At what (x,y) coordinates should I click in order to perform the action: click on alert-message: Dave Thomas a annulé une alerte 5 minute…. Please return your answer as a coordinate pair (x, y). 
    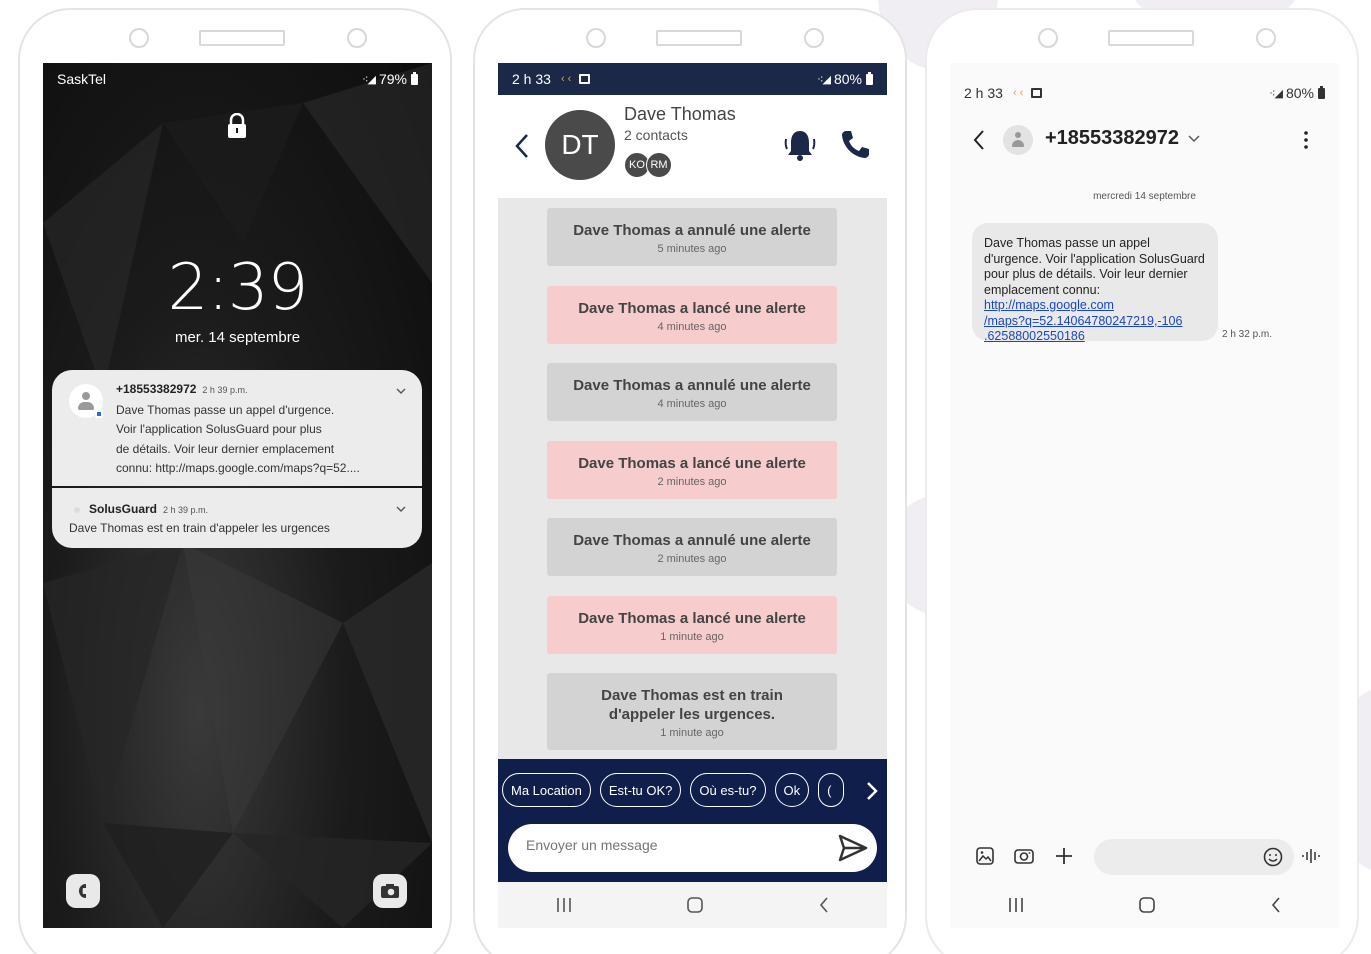
    Looking at the image, I should click on (692, 237).